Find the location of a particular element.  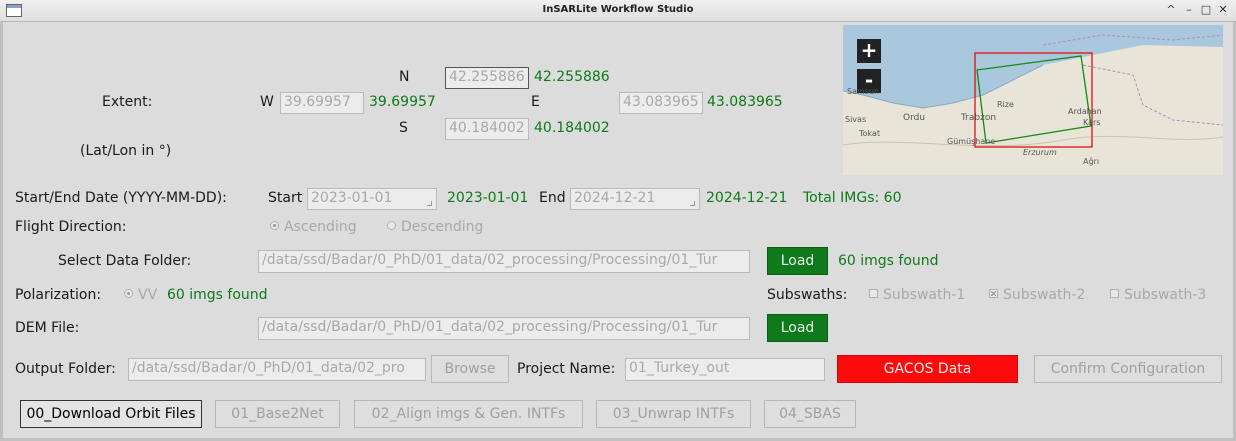

south-label: S is located at coordinates (403, 128).